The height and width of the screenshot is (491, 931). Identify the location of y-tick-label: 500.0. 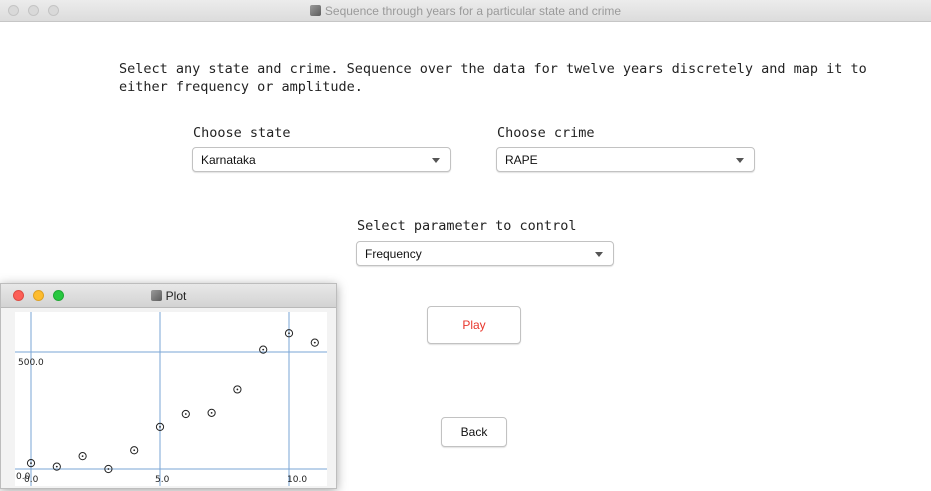
(31, 363).